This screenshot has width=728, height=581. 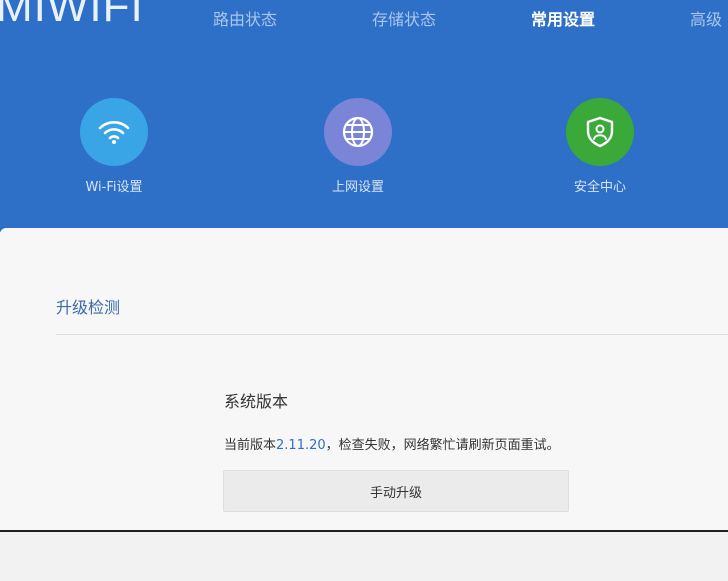 I want to click on nav-advanced: 高级, so click(x=706, y=18).